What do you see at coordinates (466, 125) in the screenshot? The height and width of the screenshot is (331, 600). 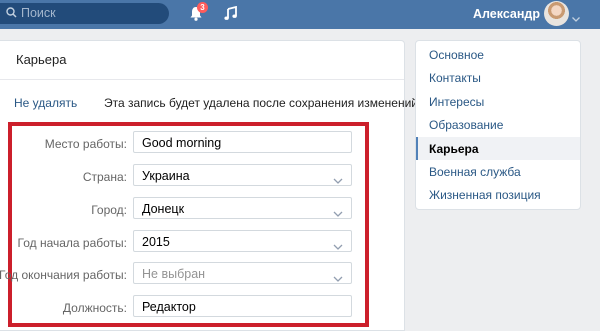 I see `side-item-education: Образование` at bounding box center [466, 125].